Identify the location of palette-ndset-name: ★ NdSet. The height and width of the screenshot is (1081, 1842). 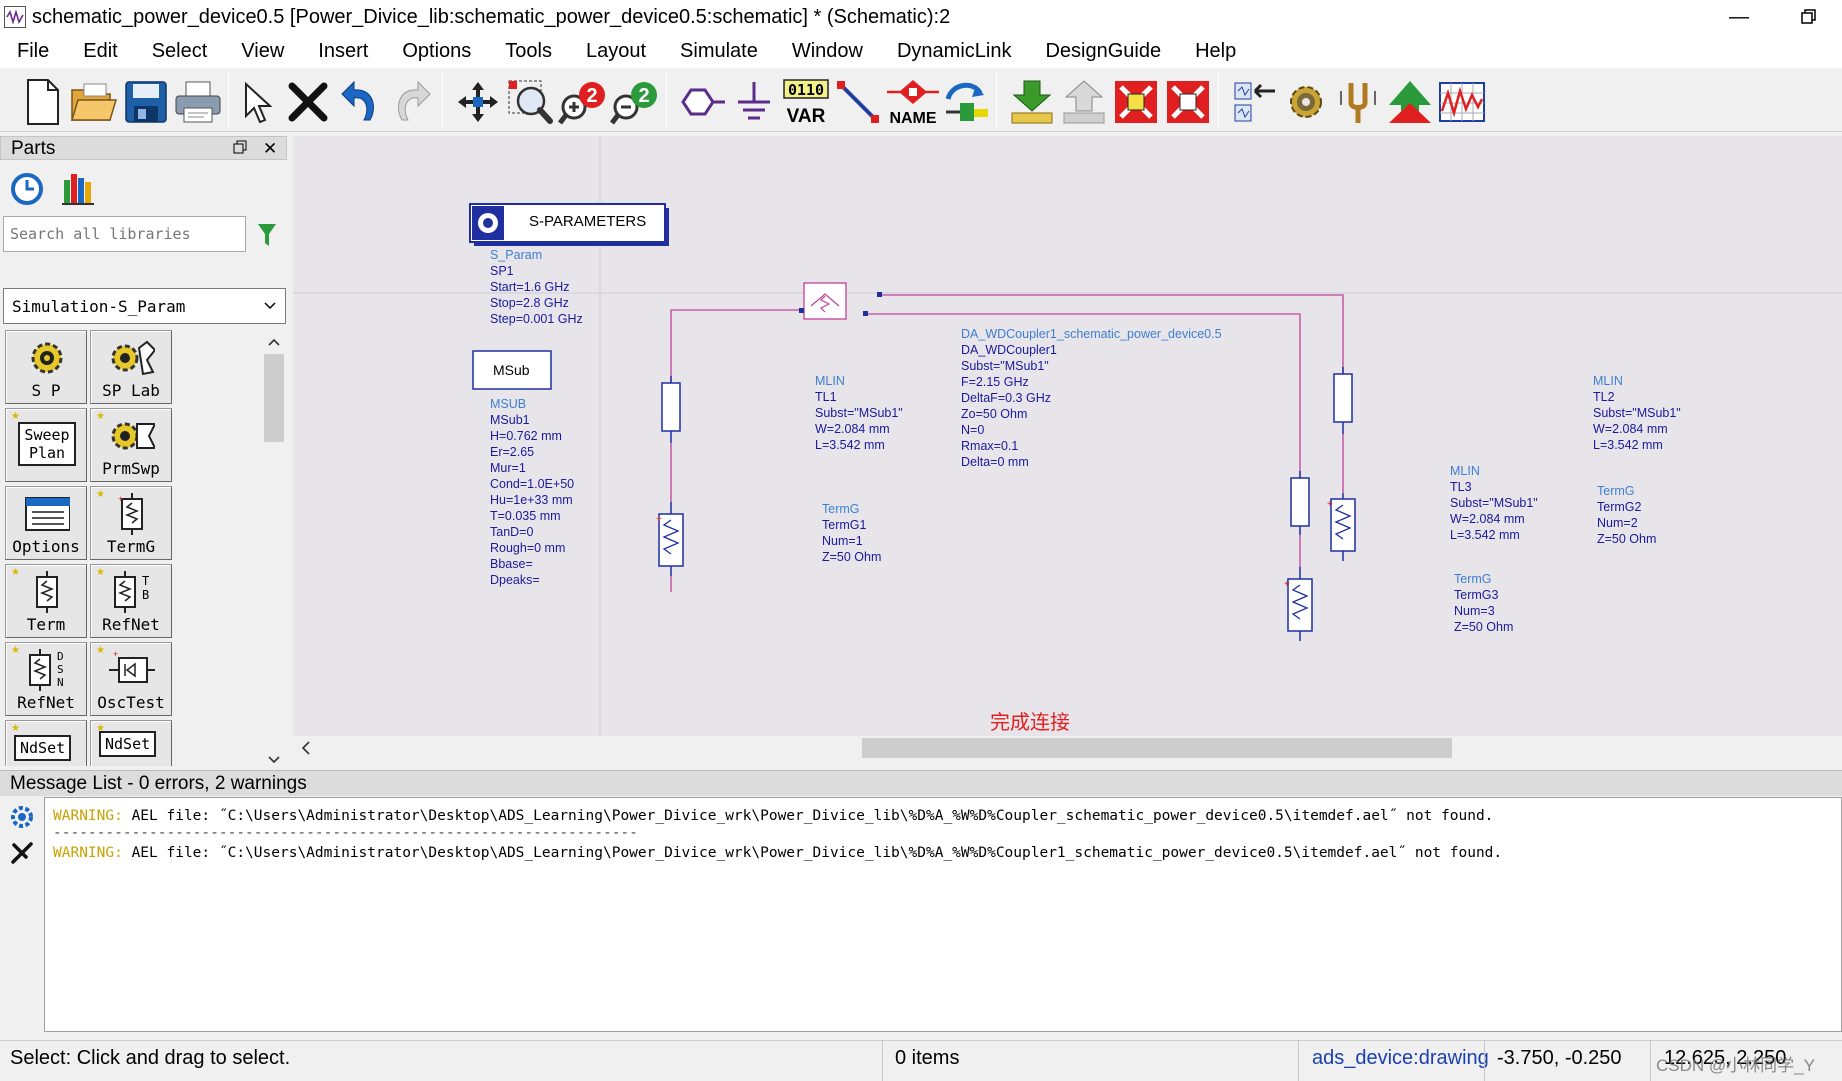
(131, 743).